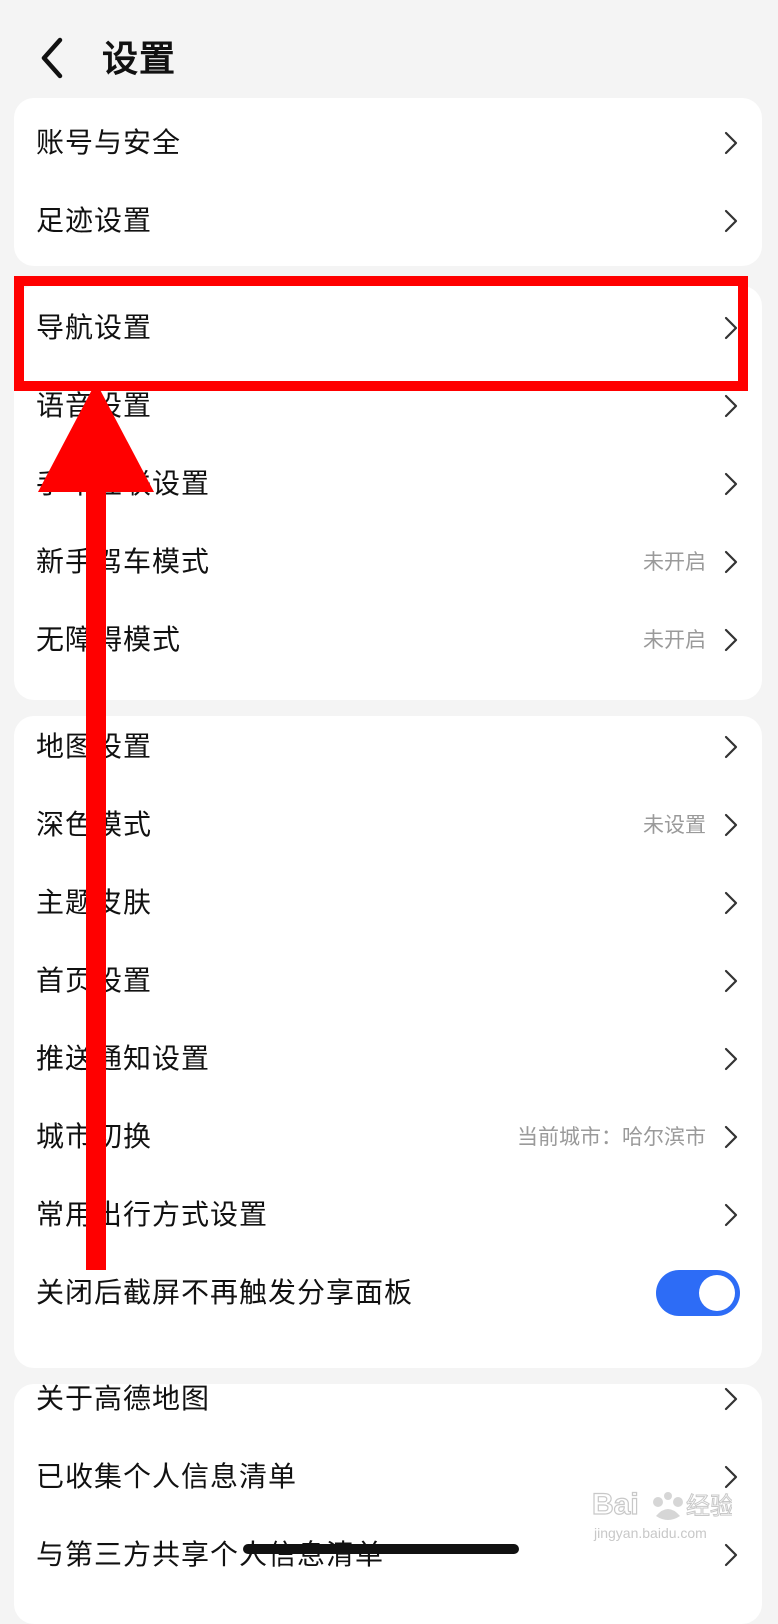 This screenshot has height=1624, width=778. I want to click on settings-item-city-switch: 城市切换 当前城市：哈尔滨市, so click(388, 1137).